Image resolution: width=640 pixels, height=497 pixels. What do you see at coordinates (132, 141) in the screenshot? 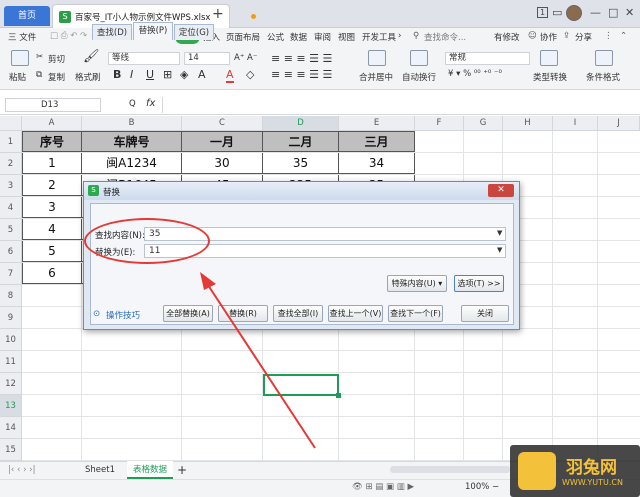
I see `table-header-cell: 车牌号` at bounding box center [132, 141].